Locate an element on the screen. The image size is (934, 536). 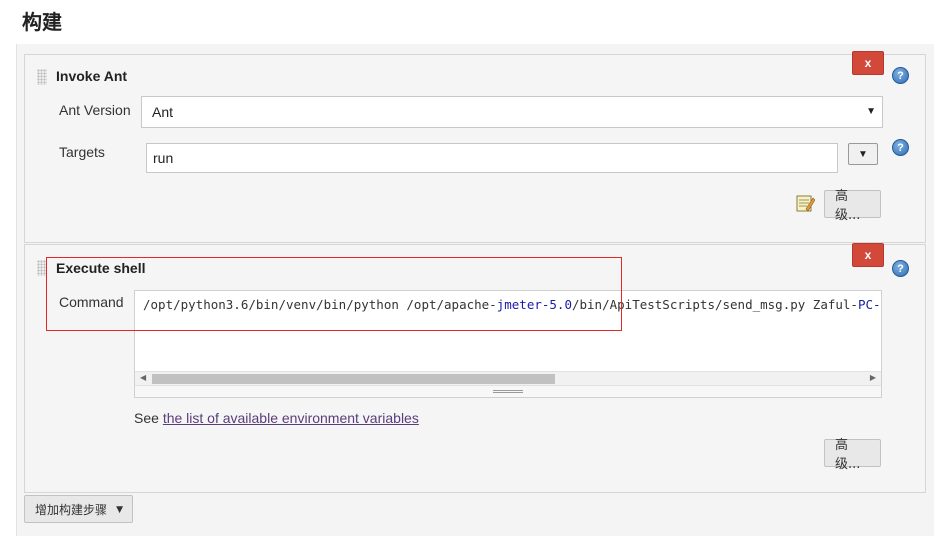
add-build-step-label: 增加构建步骤 is located at coordinates (71, 509).